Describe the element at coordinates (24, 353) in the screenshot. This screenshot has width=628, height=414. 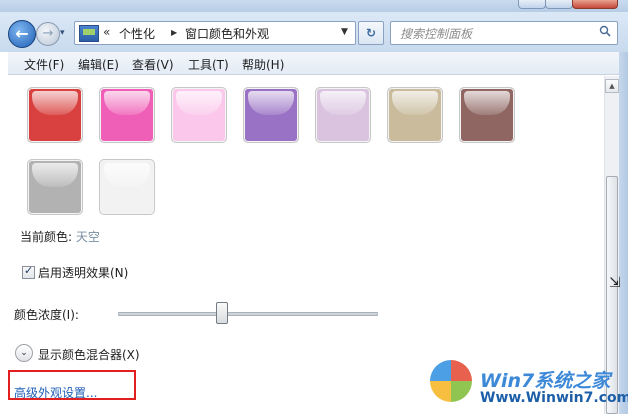
I see `expand-chevron-icon: ⌄` at that location.